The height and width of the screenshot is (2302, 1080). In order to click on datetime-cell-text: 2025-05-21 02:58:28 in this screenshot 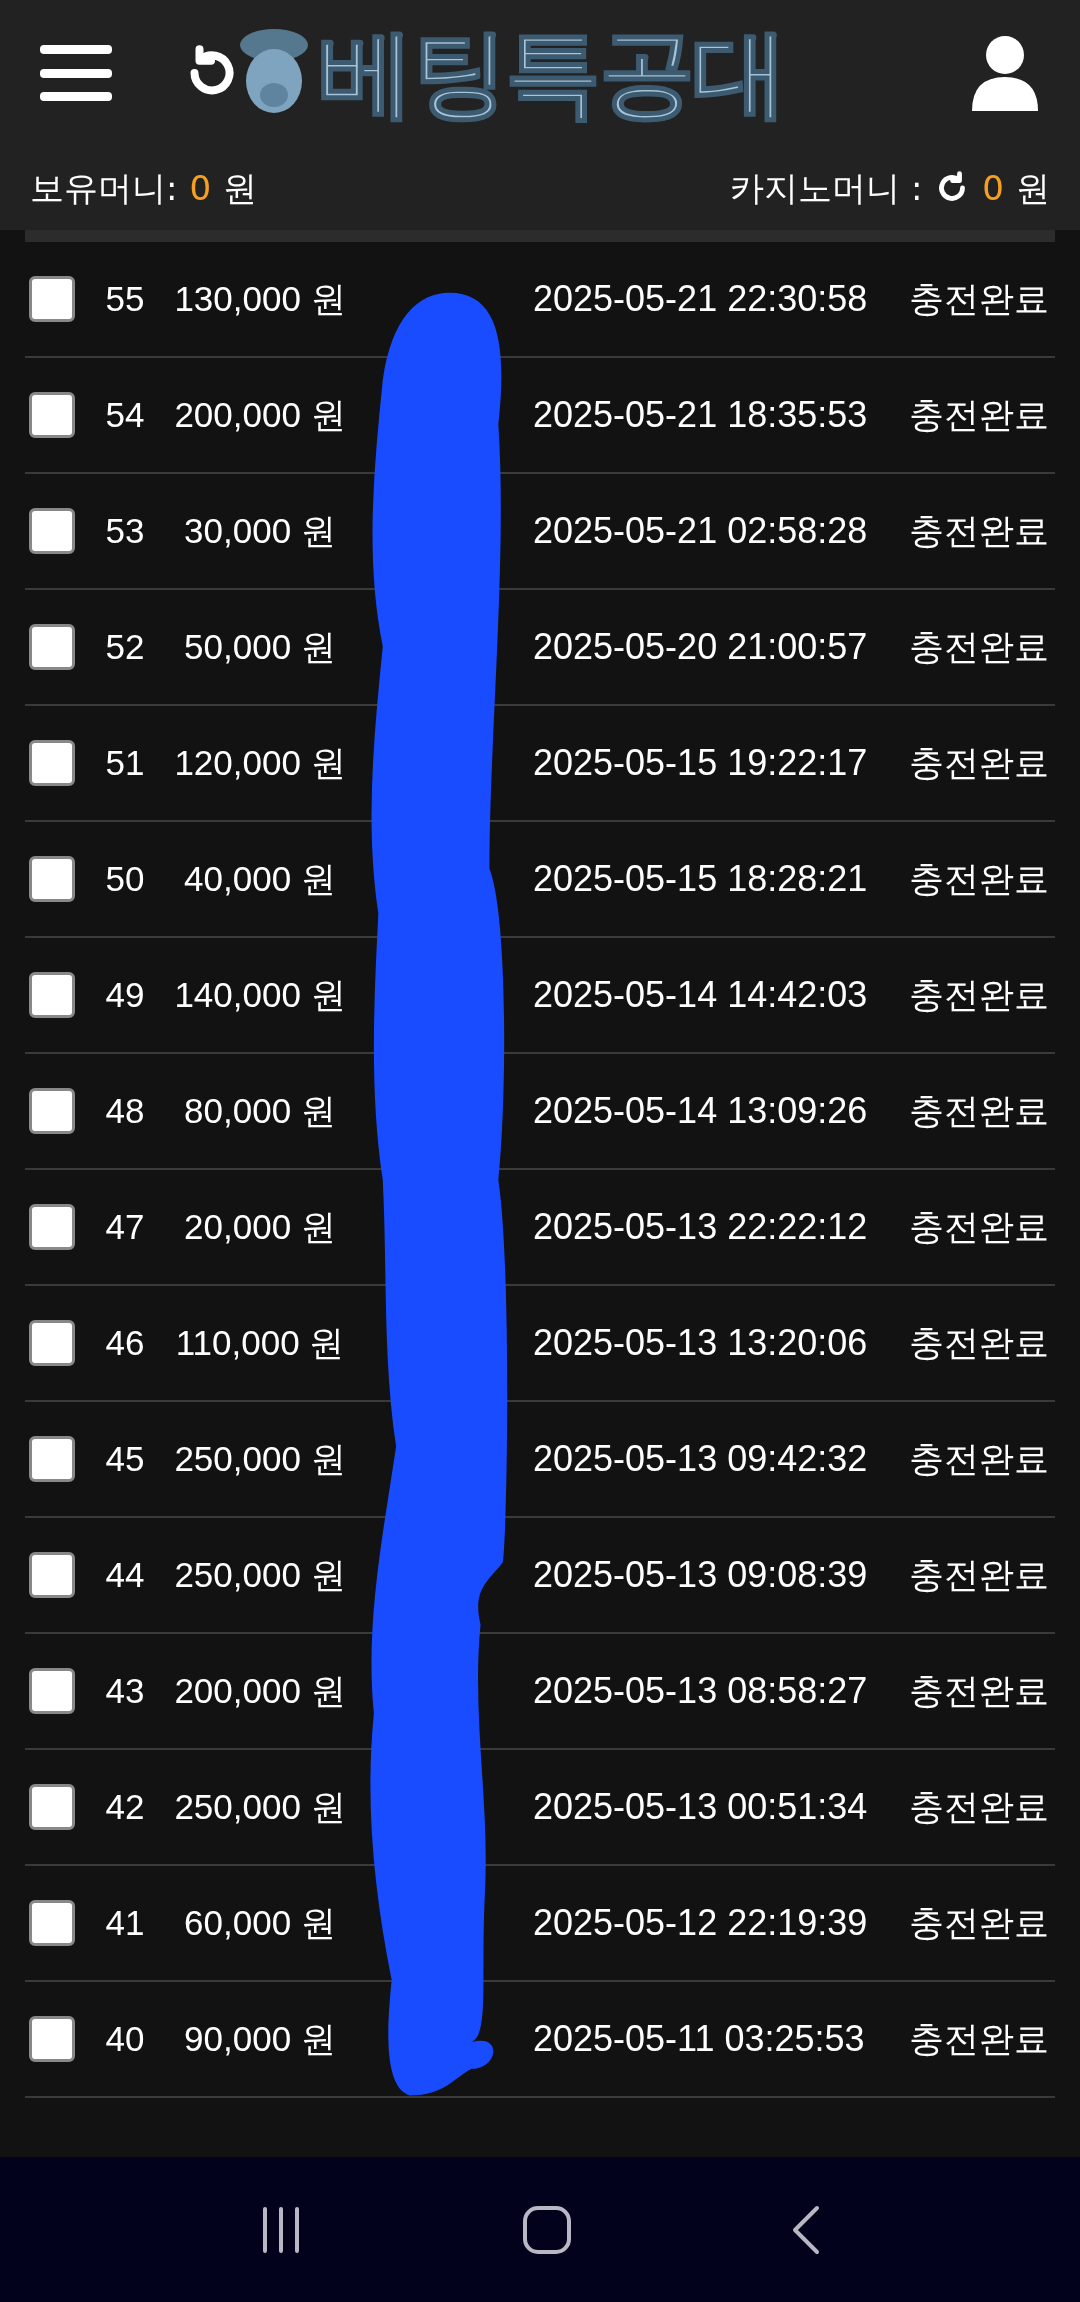, I will do `click(700, 531)`.